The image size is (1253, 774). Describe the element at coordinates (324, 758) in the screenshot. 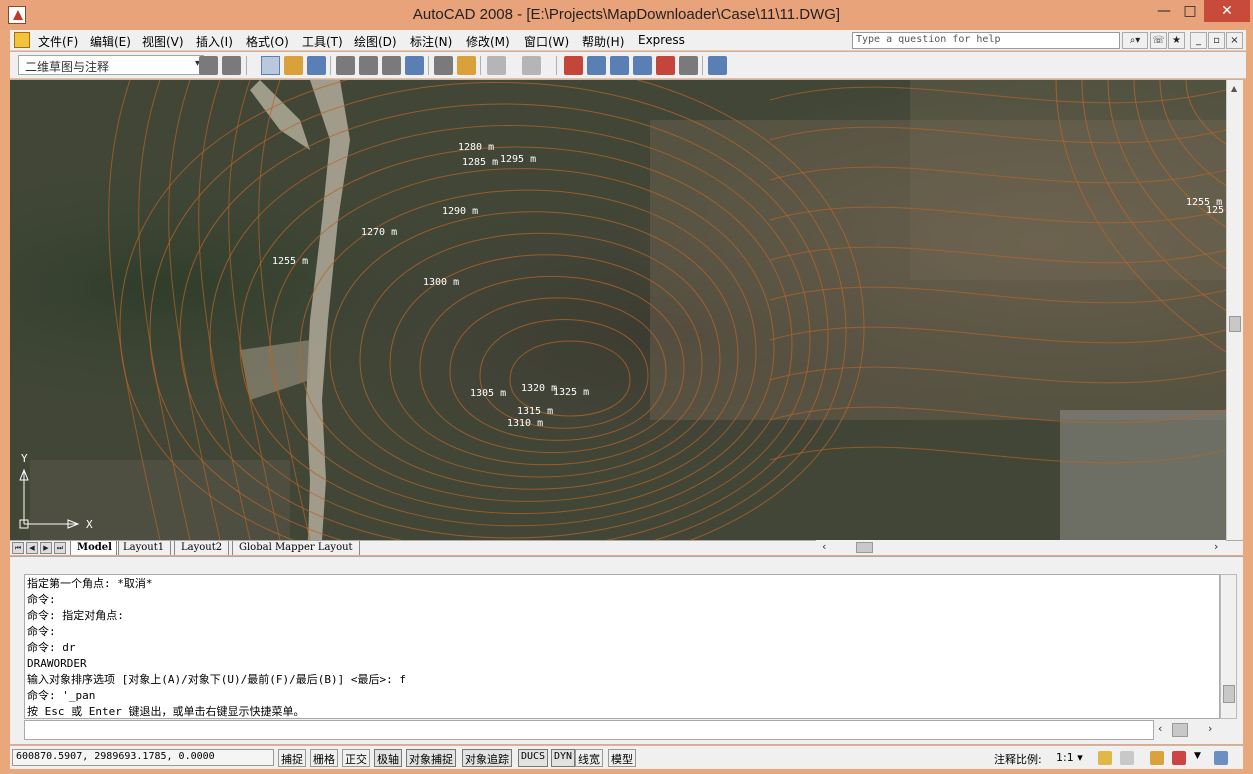

I see `toggle-grid: 栅格` at that location.